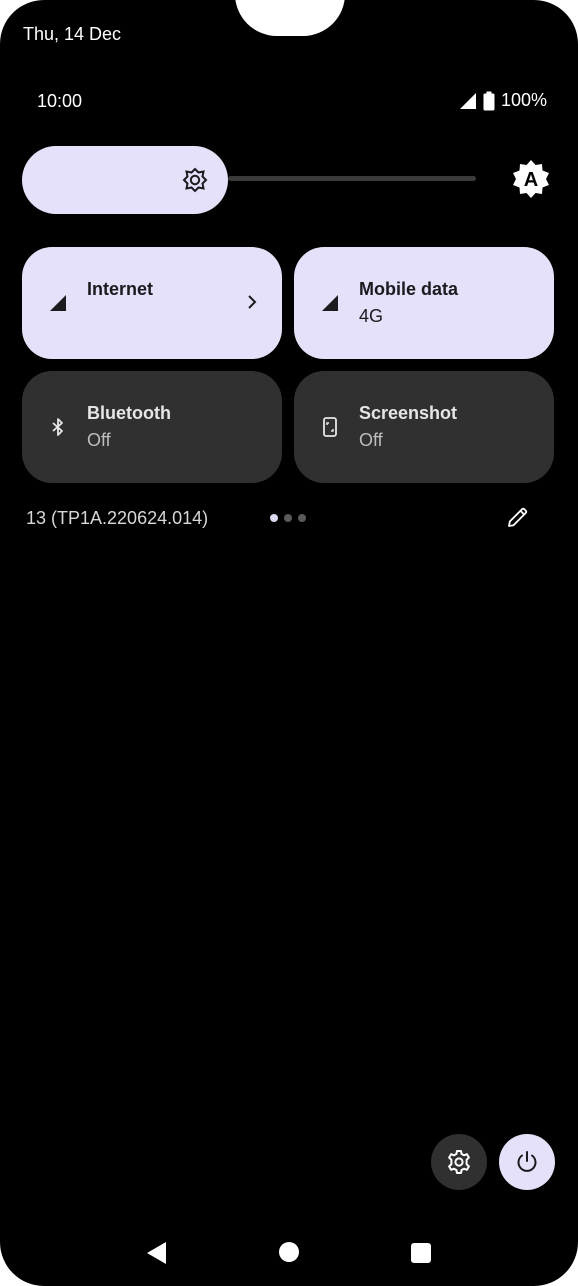  Describe the element at coordinates (117, 518) in the screenshot. I see `build-number: 13 (TP1A.220624.014)` at that location.